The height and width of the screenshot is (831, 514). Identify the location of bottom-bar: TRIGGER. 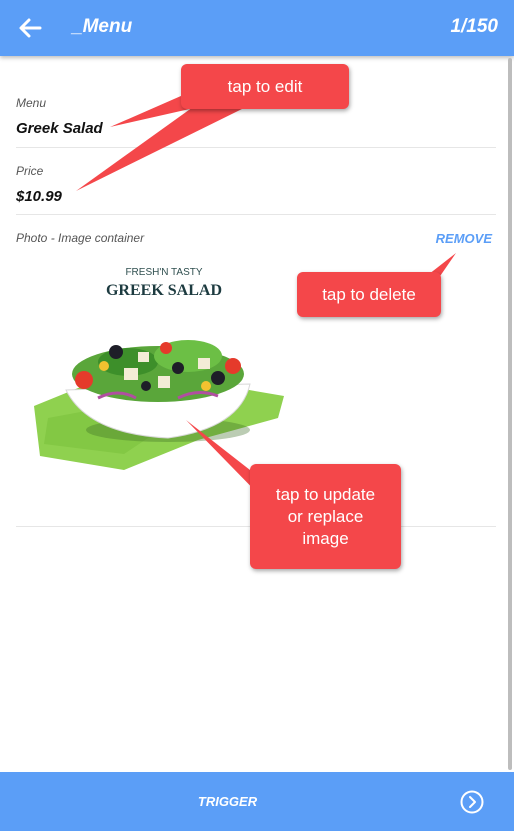
(257, 801).